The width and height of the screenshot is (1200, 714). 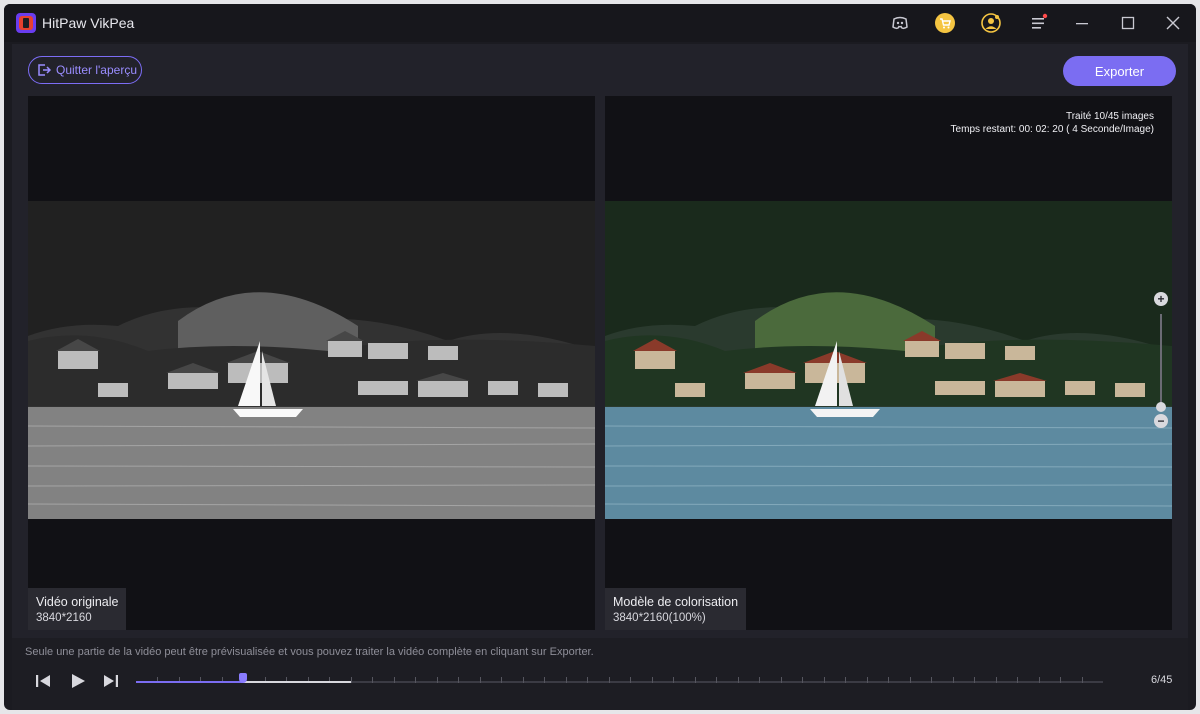 What do you see at coordinates (1173, 23) in the screenshot?
I see `close-icon` at bounding box center [1173, 23].